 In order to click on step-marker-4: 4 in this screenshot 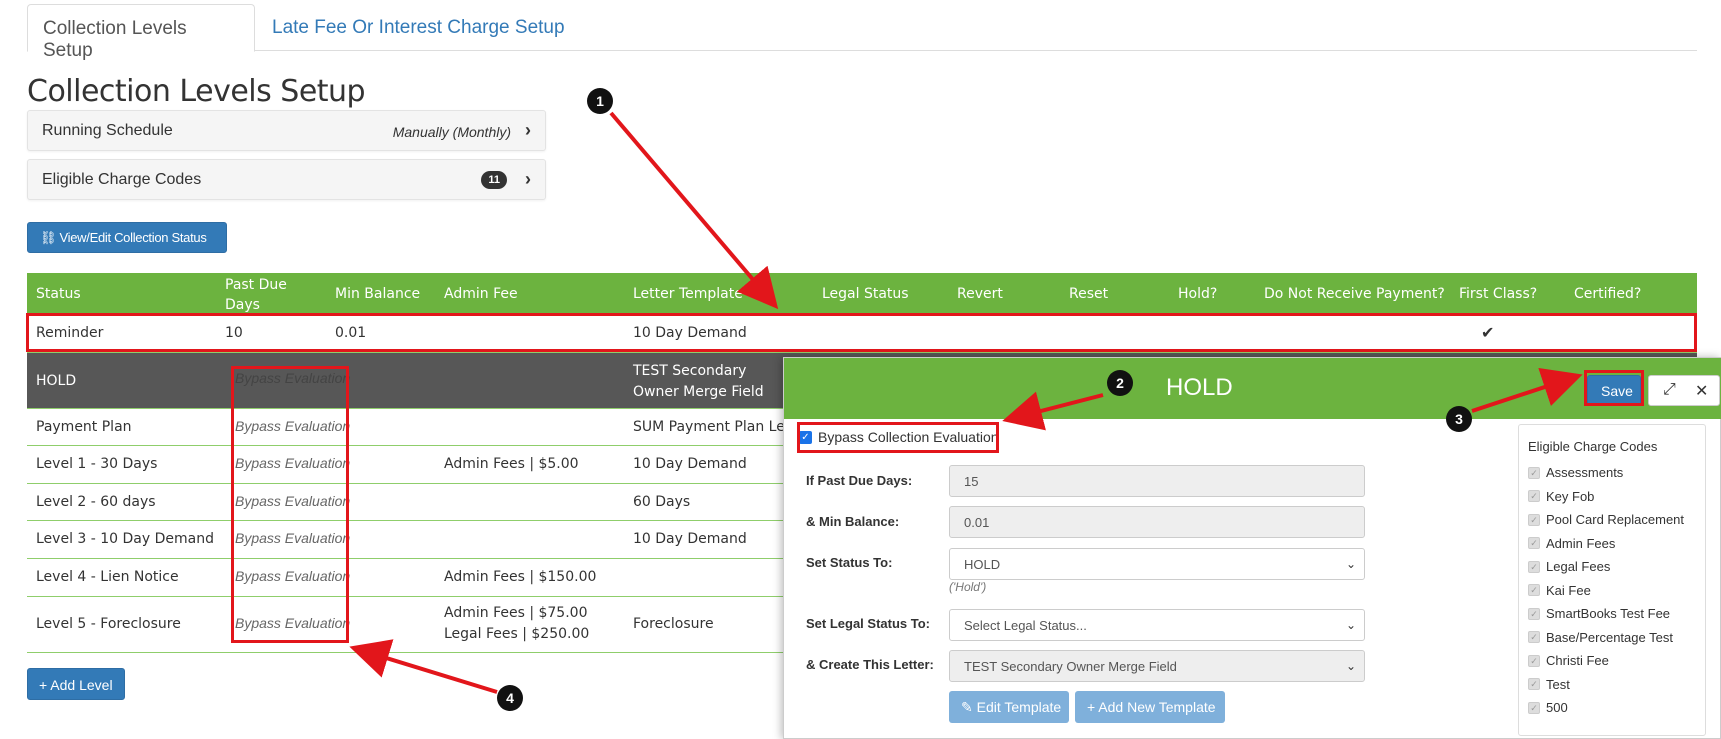, I will do `click(510, 698)`.